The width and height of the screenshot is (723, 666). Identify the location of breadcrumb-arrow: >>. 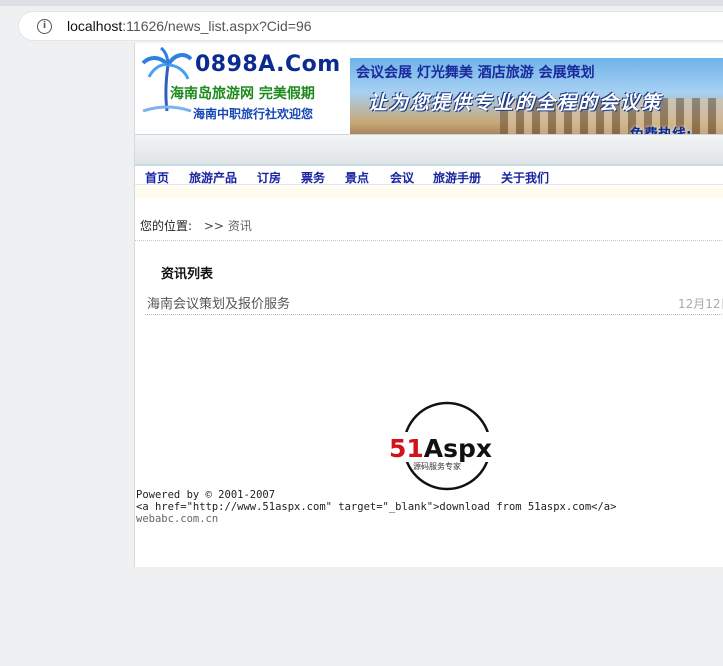
(213, 226).